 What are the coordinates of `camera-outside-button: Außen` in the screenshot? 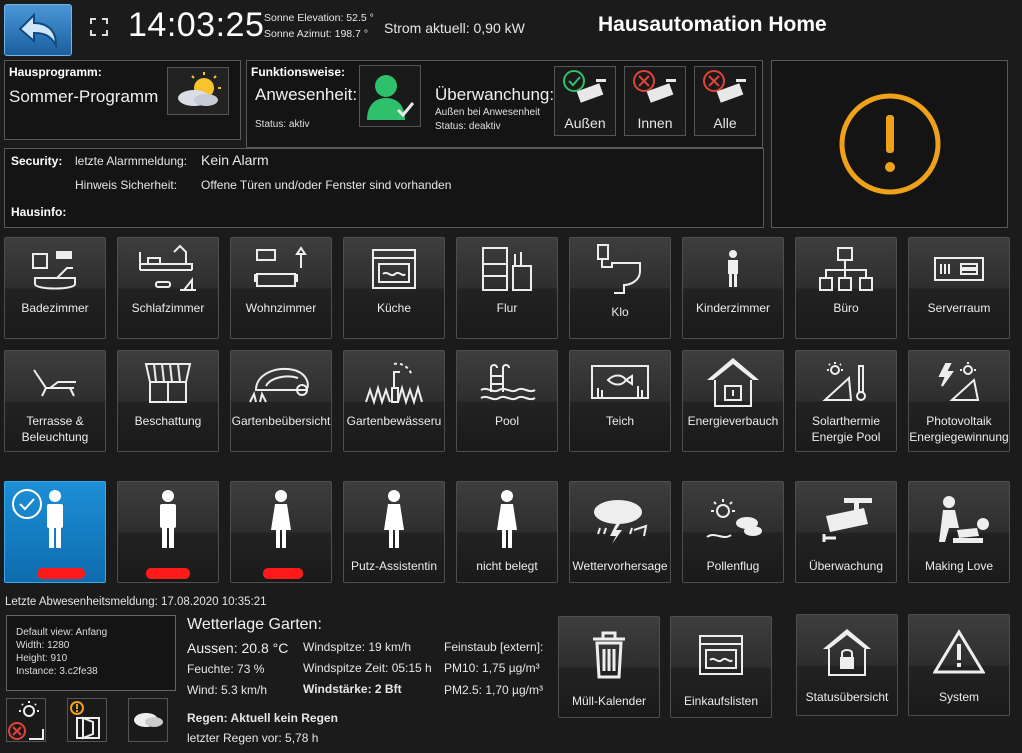 It's located at (585, 101).